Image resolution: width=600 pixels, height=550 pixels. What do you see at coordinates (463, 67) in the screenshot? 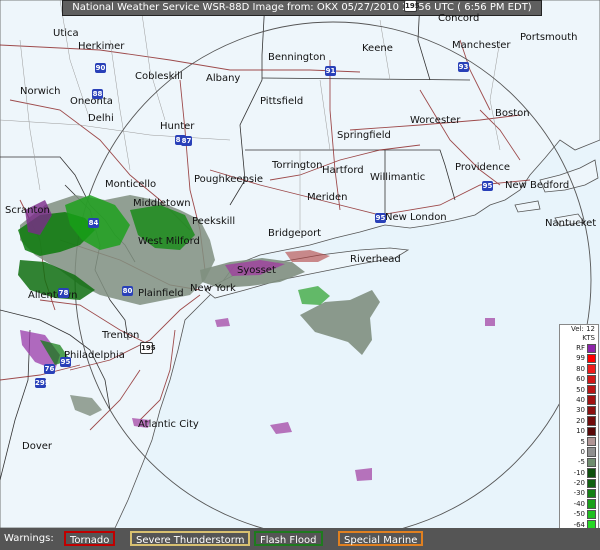
I see `highway-shield: 93` at bounding box center [463, 67].